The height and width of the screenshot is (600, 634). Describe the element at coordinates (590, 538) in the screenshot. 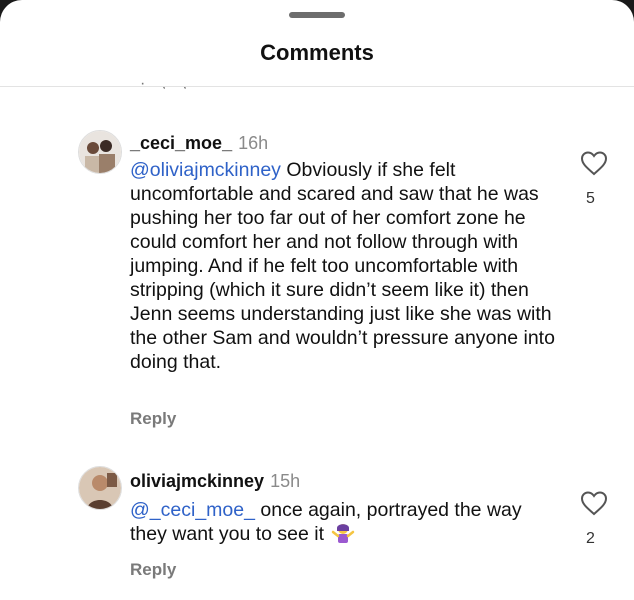

I see `like-count: 2` at that location.